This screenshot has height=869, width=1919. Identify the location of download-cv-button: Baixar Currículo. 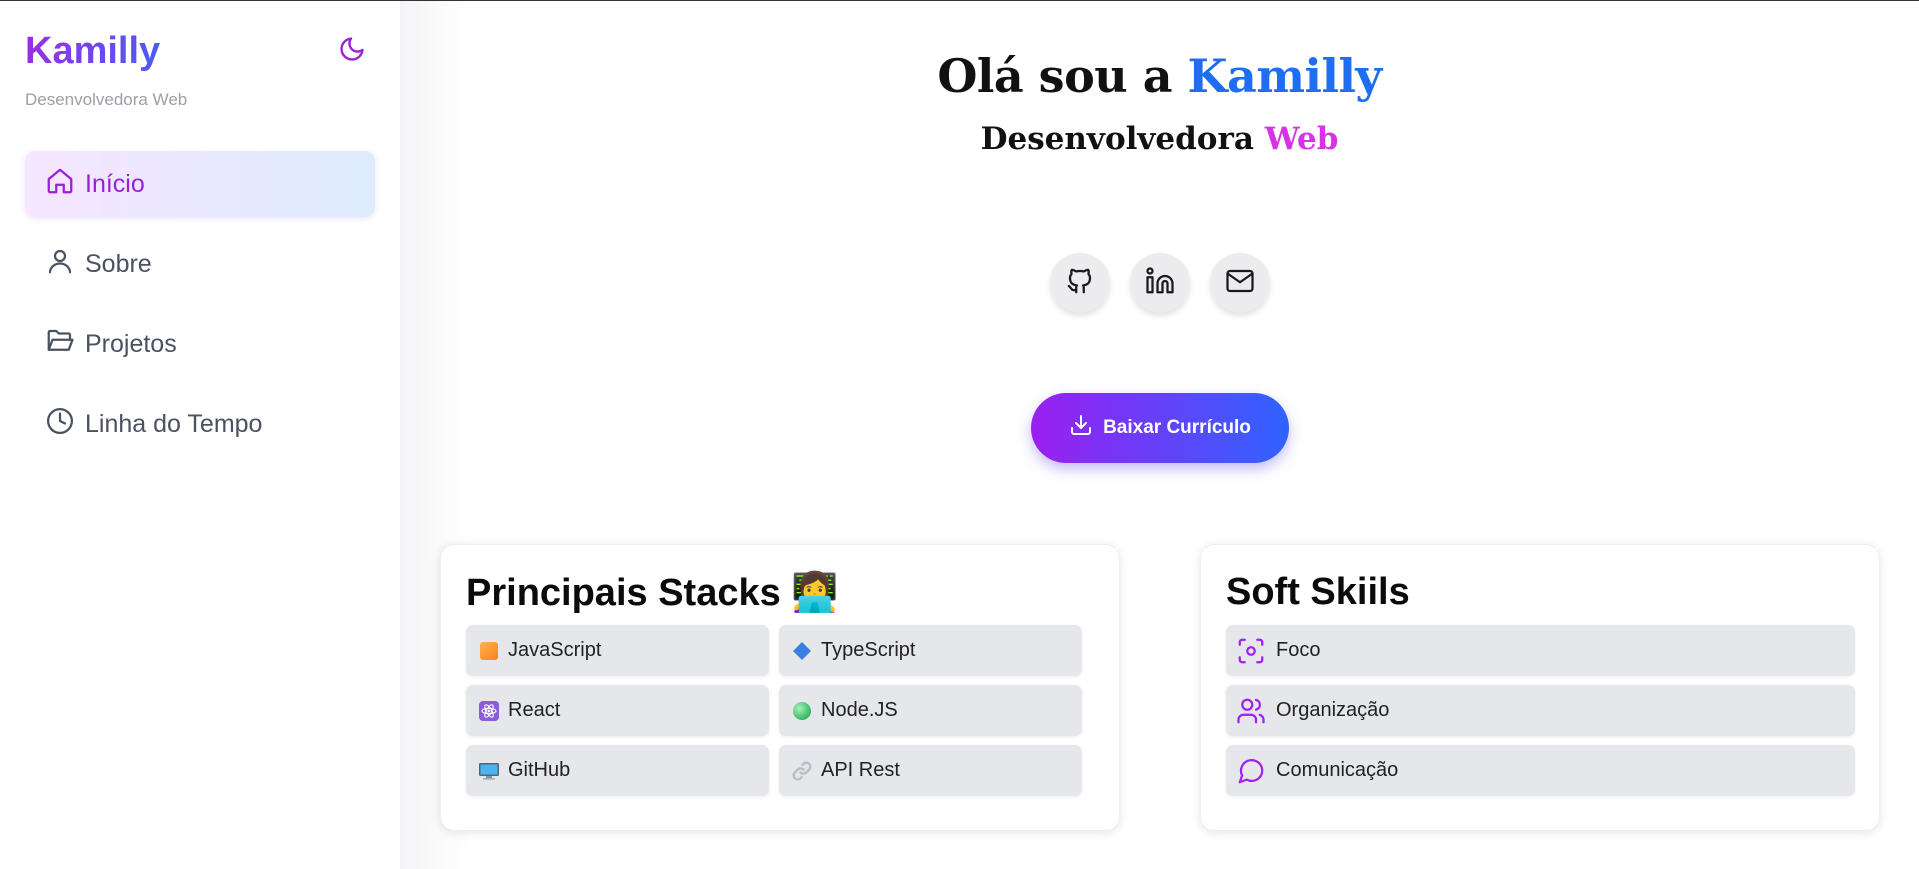
(1160, 428).